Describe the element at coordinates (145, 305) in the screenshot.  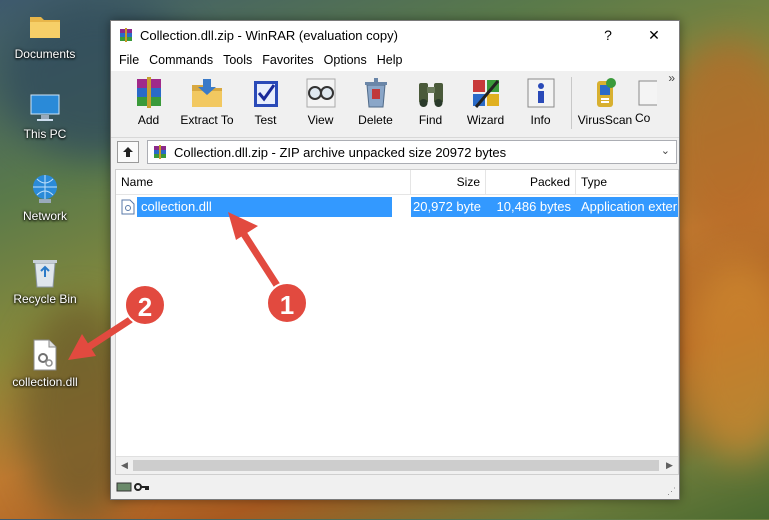
I see `annotation-badge-2: 2` at that location.